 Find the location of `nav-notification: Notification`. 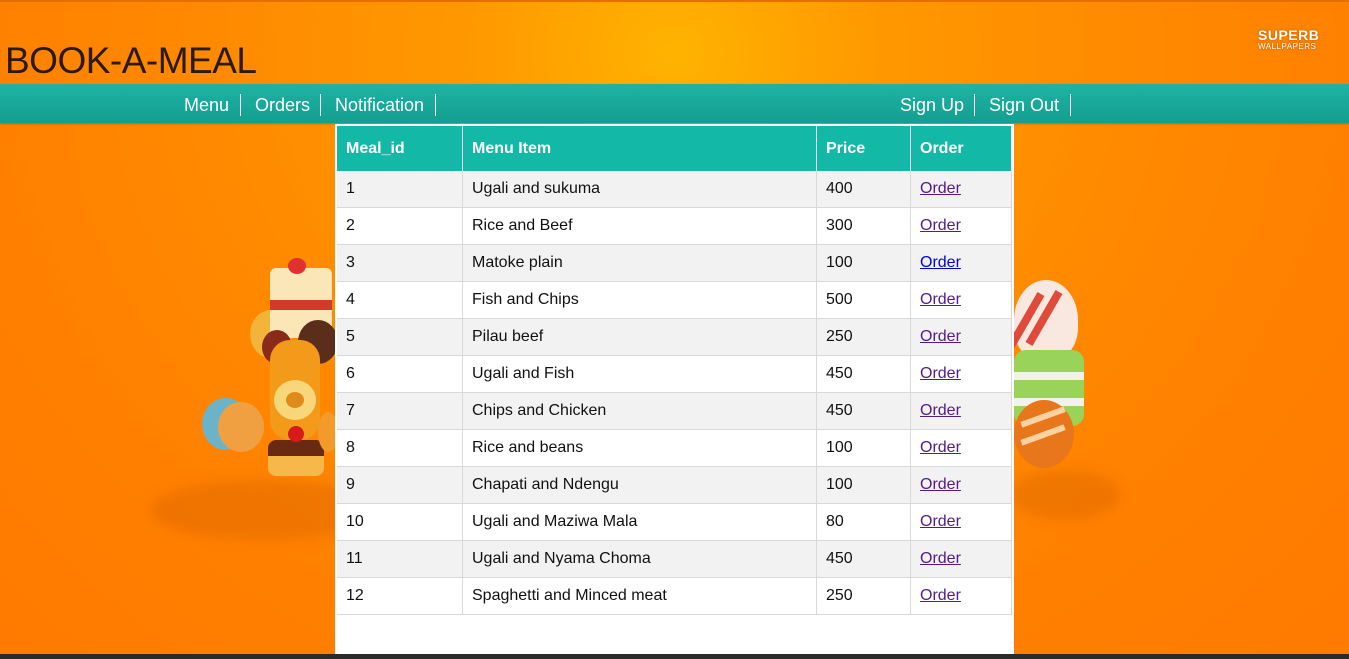

nav-notification: Notification is located at coordinates (379, 105).